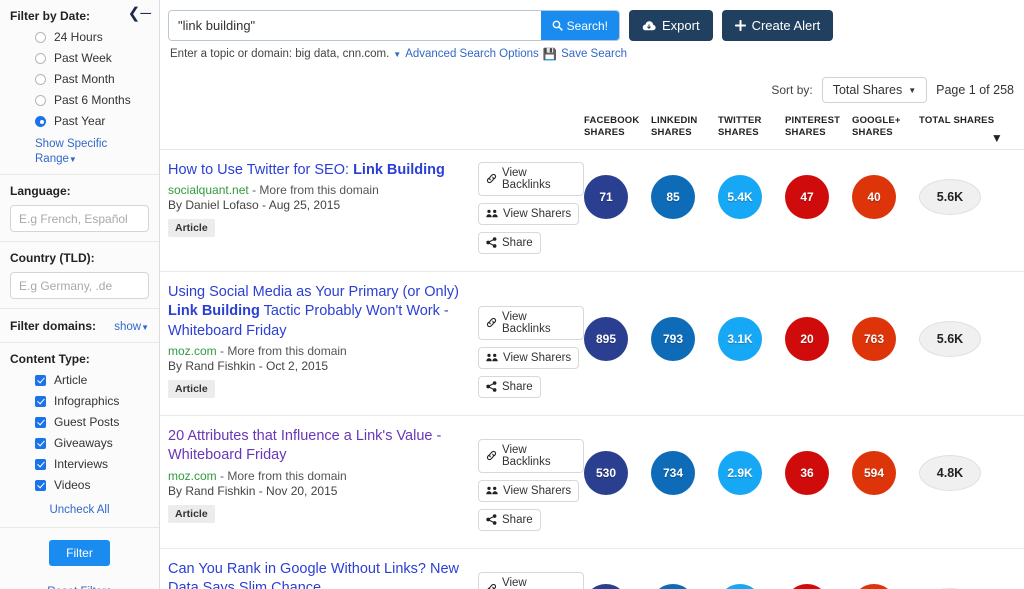 This screenshot has height=589, width=1024. I want to click on view-sharers-label: View Sharers, so click(537, 357).